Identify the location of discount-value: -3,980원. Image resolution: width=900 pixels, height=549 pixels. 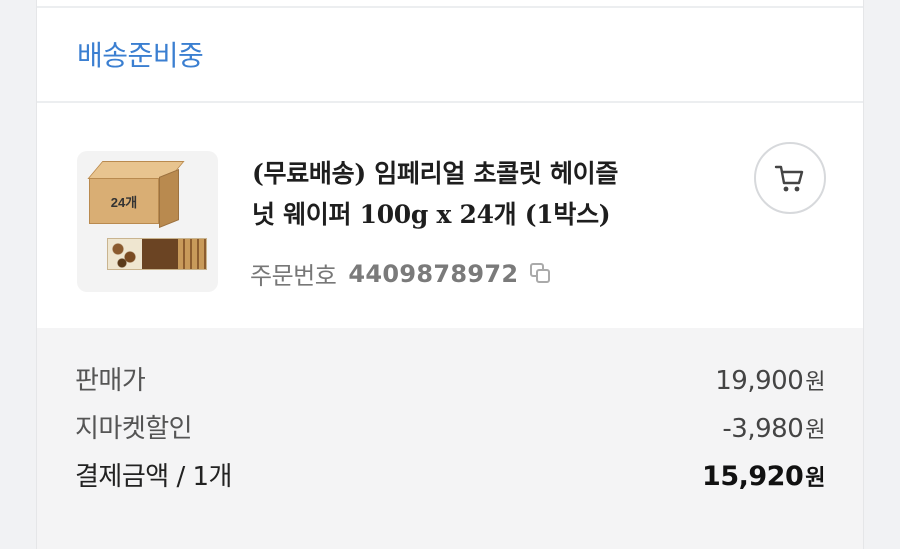
(773, 428).